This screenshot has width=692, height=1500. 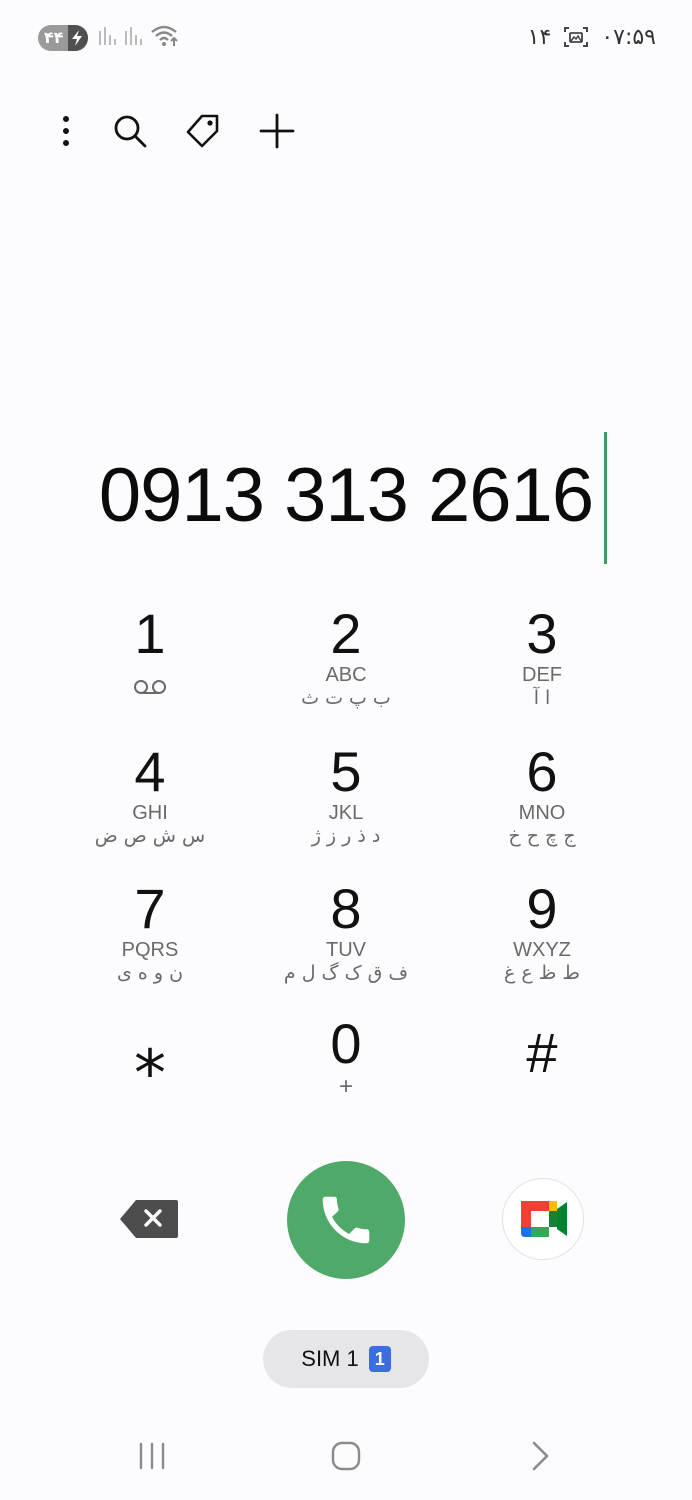 I want to click on key-digit: 2, so click(x=346, y=633).